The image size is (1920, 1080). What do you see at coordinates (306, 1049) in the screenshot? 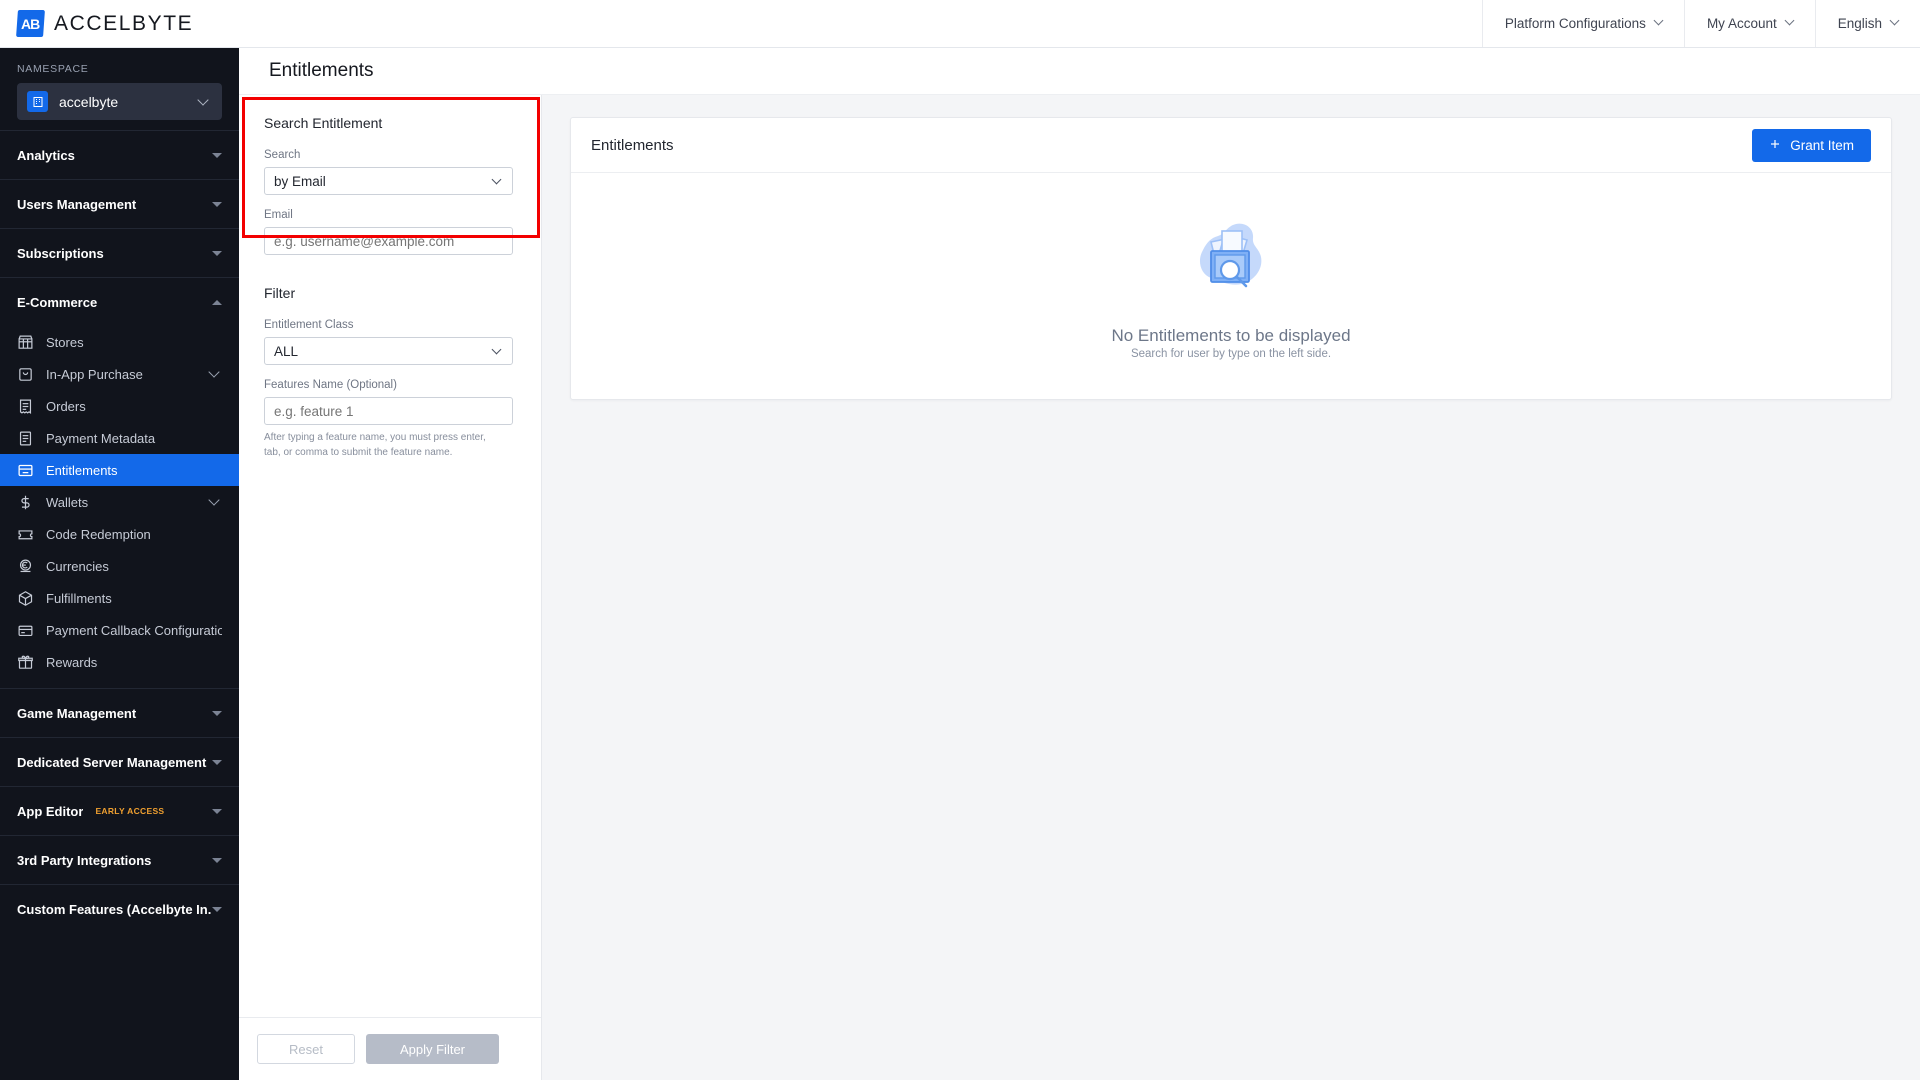
I see `reset-button: Reset` at bounding box center [306, 1049].